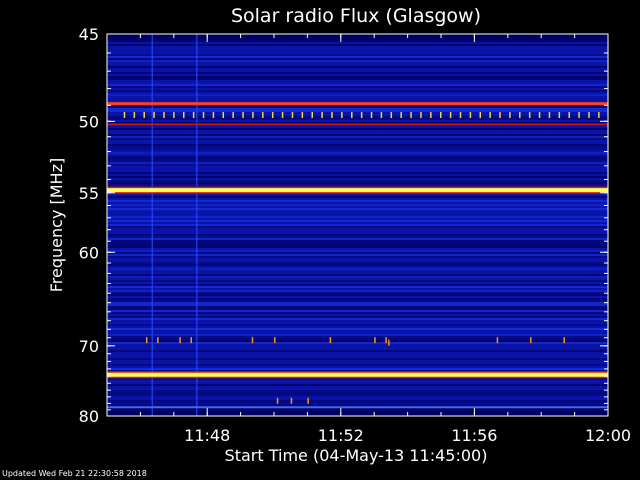 The height and width of the screenshot is (480, 640). What do you see at coordinates (197, 225) in the screenshot?
I see `vertical-feature` at bounding box center [197, 225].